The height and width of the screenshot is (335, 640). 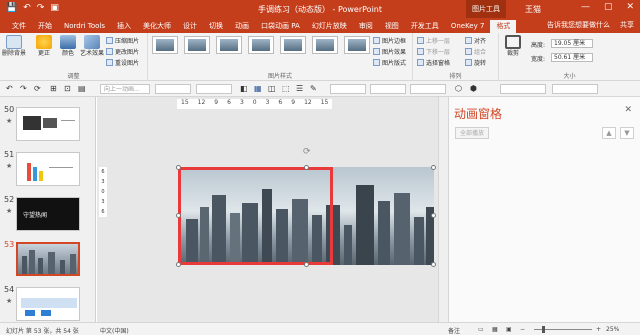 I want to click on reading-view-icon: ▣, so click(x=509, y=329).